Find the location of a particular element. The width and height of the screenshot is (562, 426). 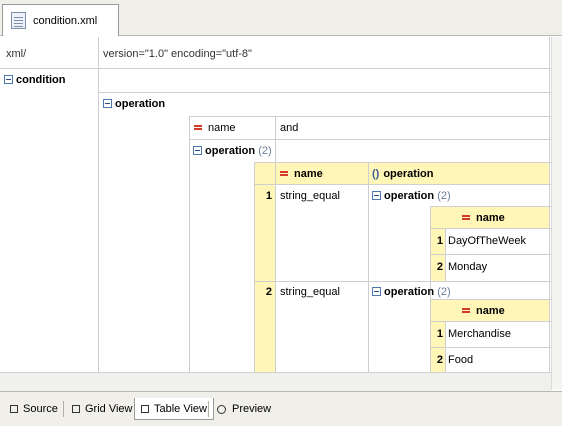

xml-declaration-value: version="1.0" encoding="utf-8" is located at coordinates (177, 54).